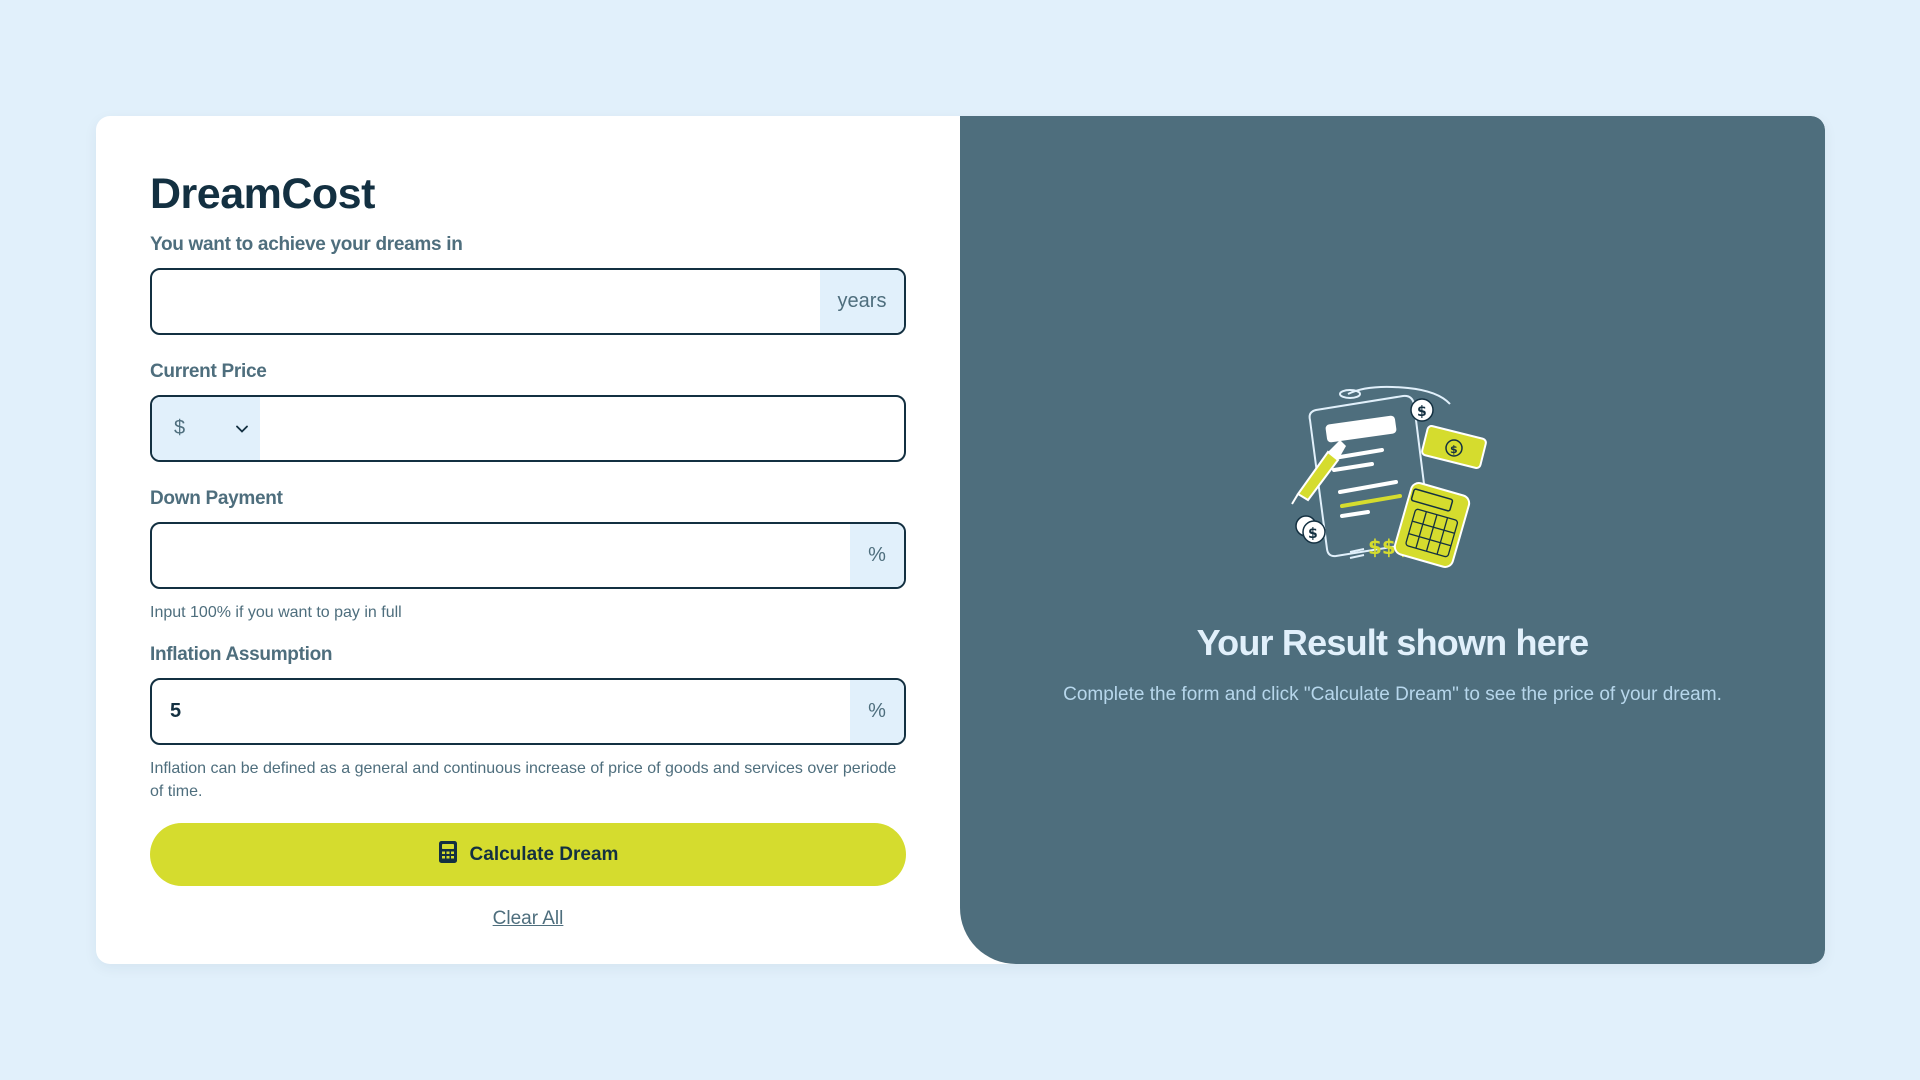  I want to click on price-input-group: $, so click(528, 428).